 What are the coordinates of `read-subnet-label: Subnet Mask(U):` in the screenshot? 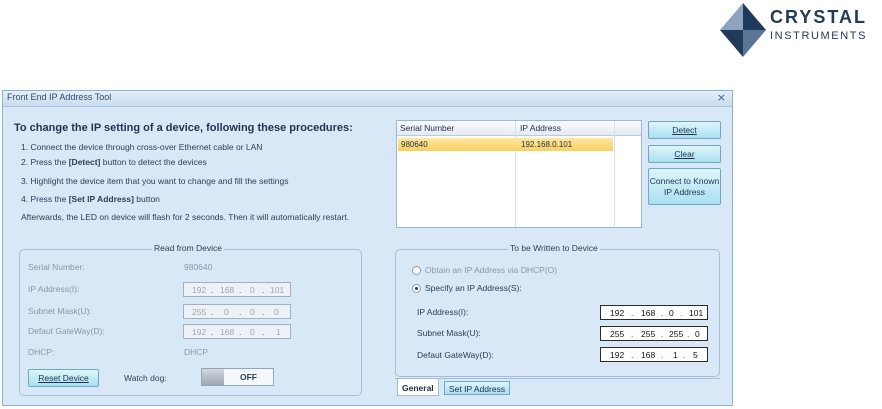 It's located at (60, 311).